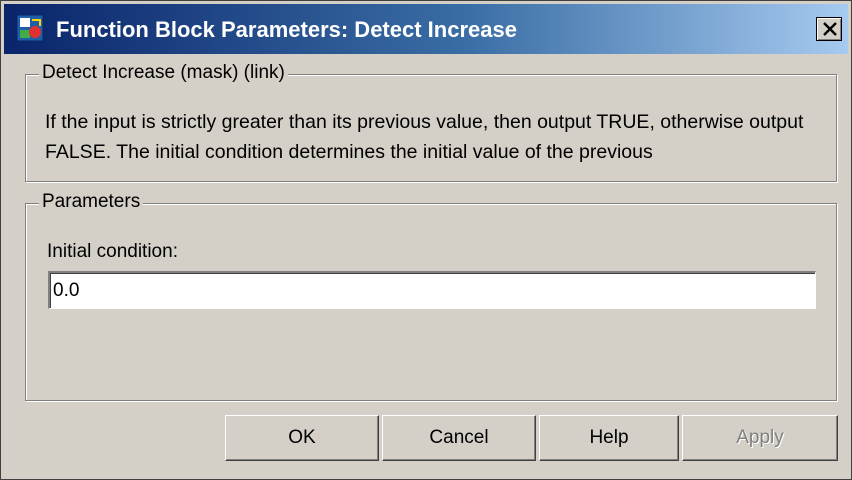  What do you see at coordinates (459, 438) in the screenshot?
I see `cancel-button: Cancel` at bounding box center [459, 438].